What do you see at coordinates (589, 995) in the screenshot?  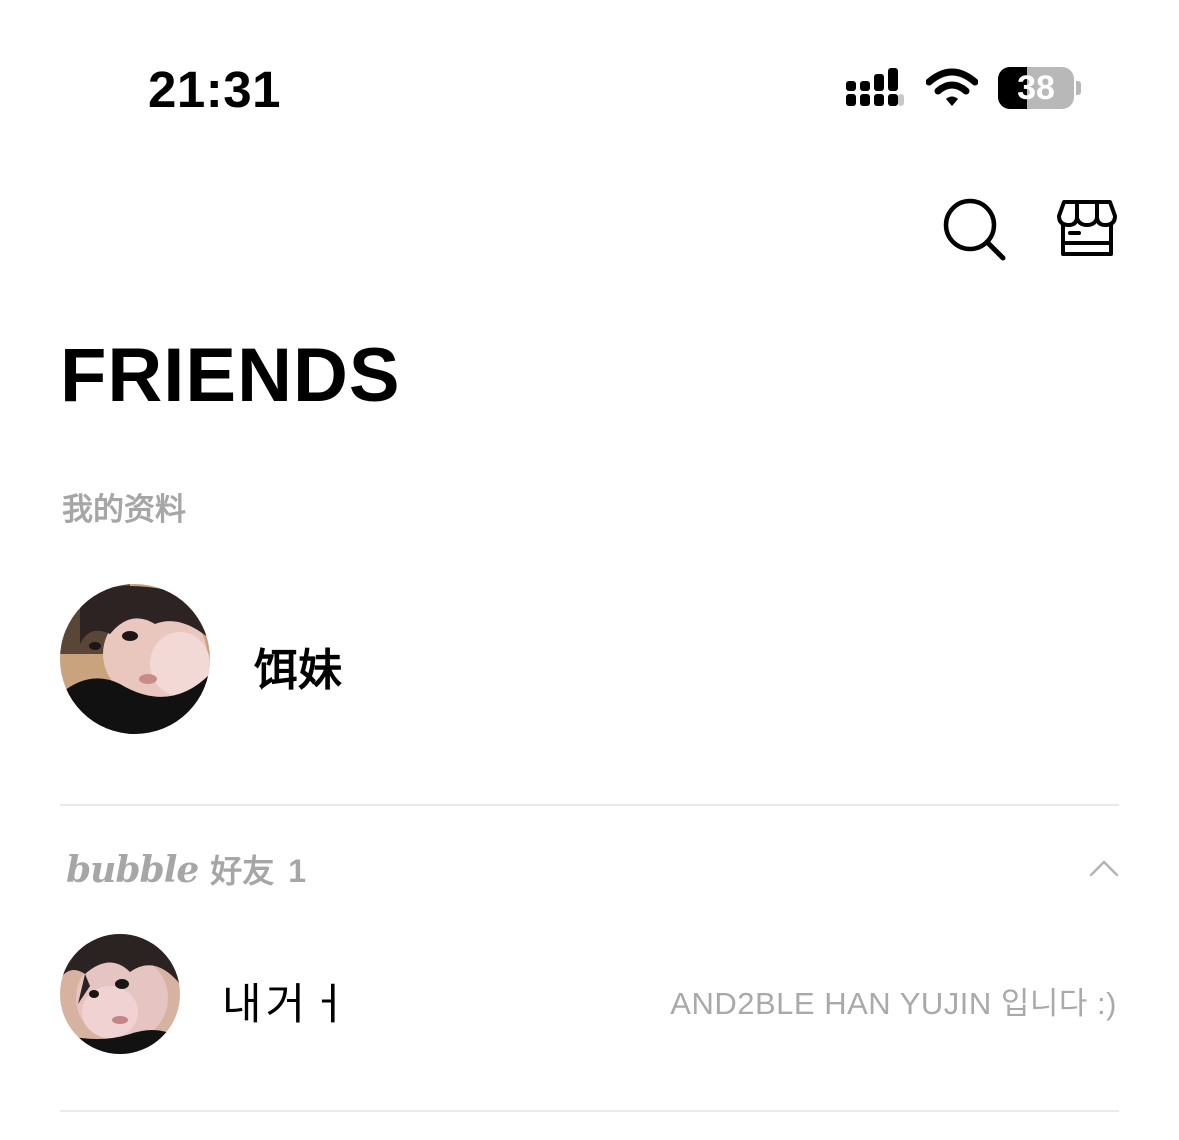 I see `friend-list-item: 내거ㅓ AND2BLE HAN YUJIN 입니다 :)` at bounding box center [589, 995].